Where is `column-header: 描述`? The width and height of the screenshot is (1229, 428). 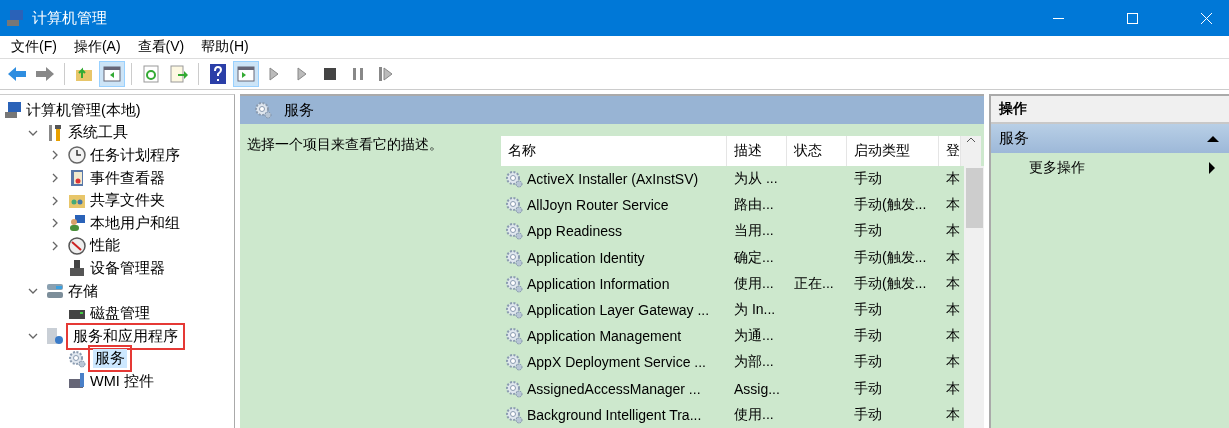
column-header: 描述 is located at coordinates (757, 151).